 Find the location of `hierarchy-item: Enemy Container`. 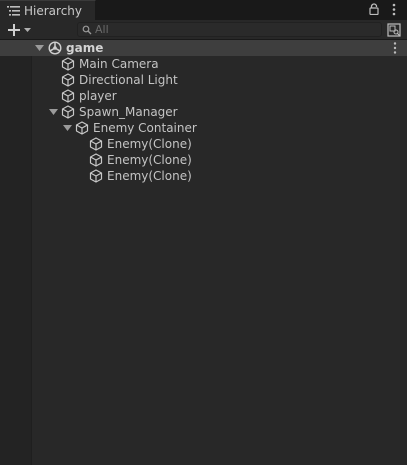

hierarchy-item: Enemy Container is located at coordinates (203, 128).